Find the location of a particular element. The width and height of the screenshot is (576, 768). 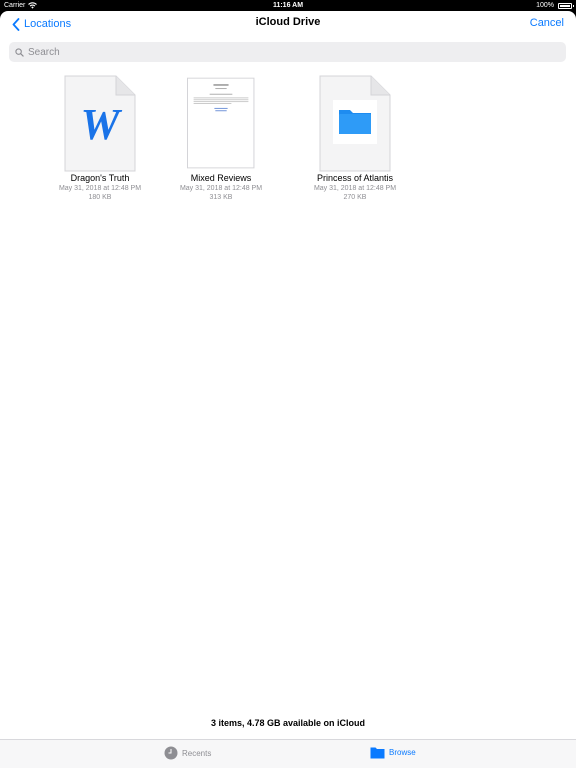

status-time: 11:16 AM is located at coordinates (288, 5).